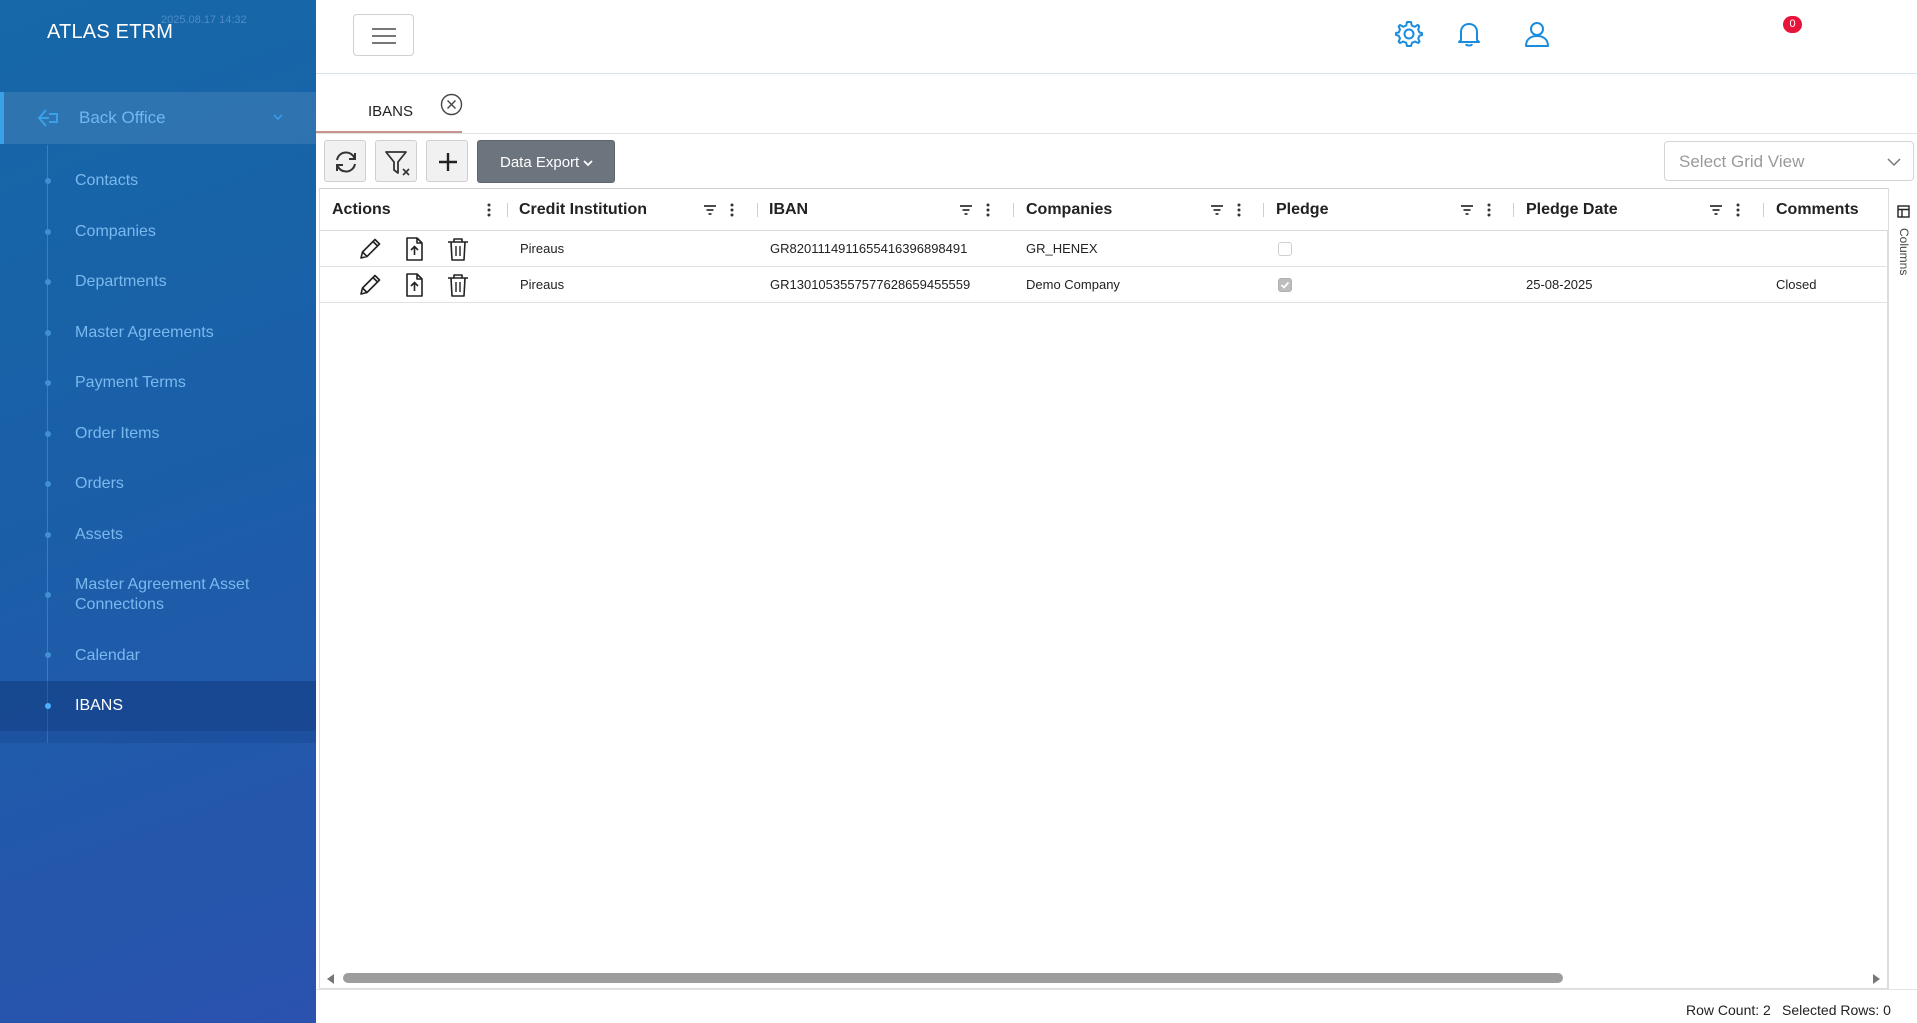 The width and height of the screenshot is (1917, 1023). I want to click on sidebar-item-label: Departments, so click(121, 281).